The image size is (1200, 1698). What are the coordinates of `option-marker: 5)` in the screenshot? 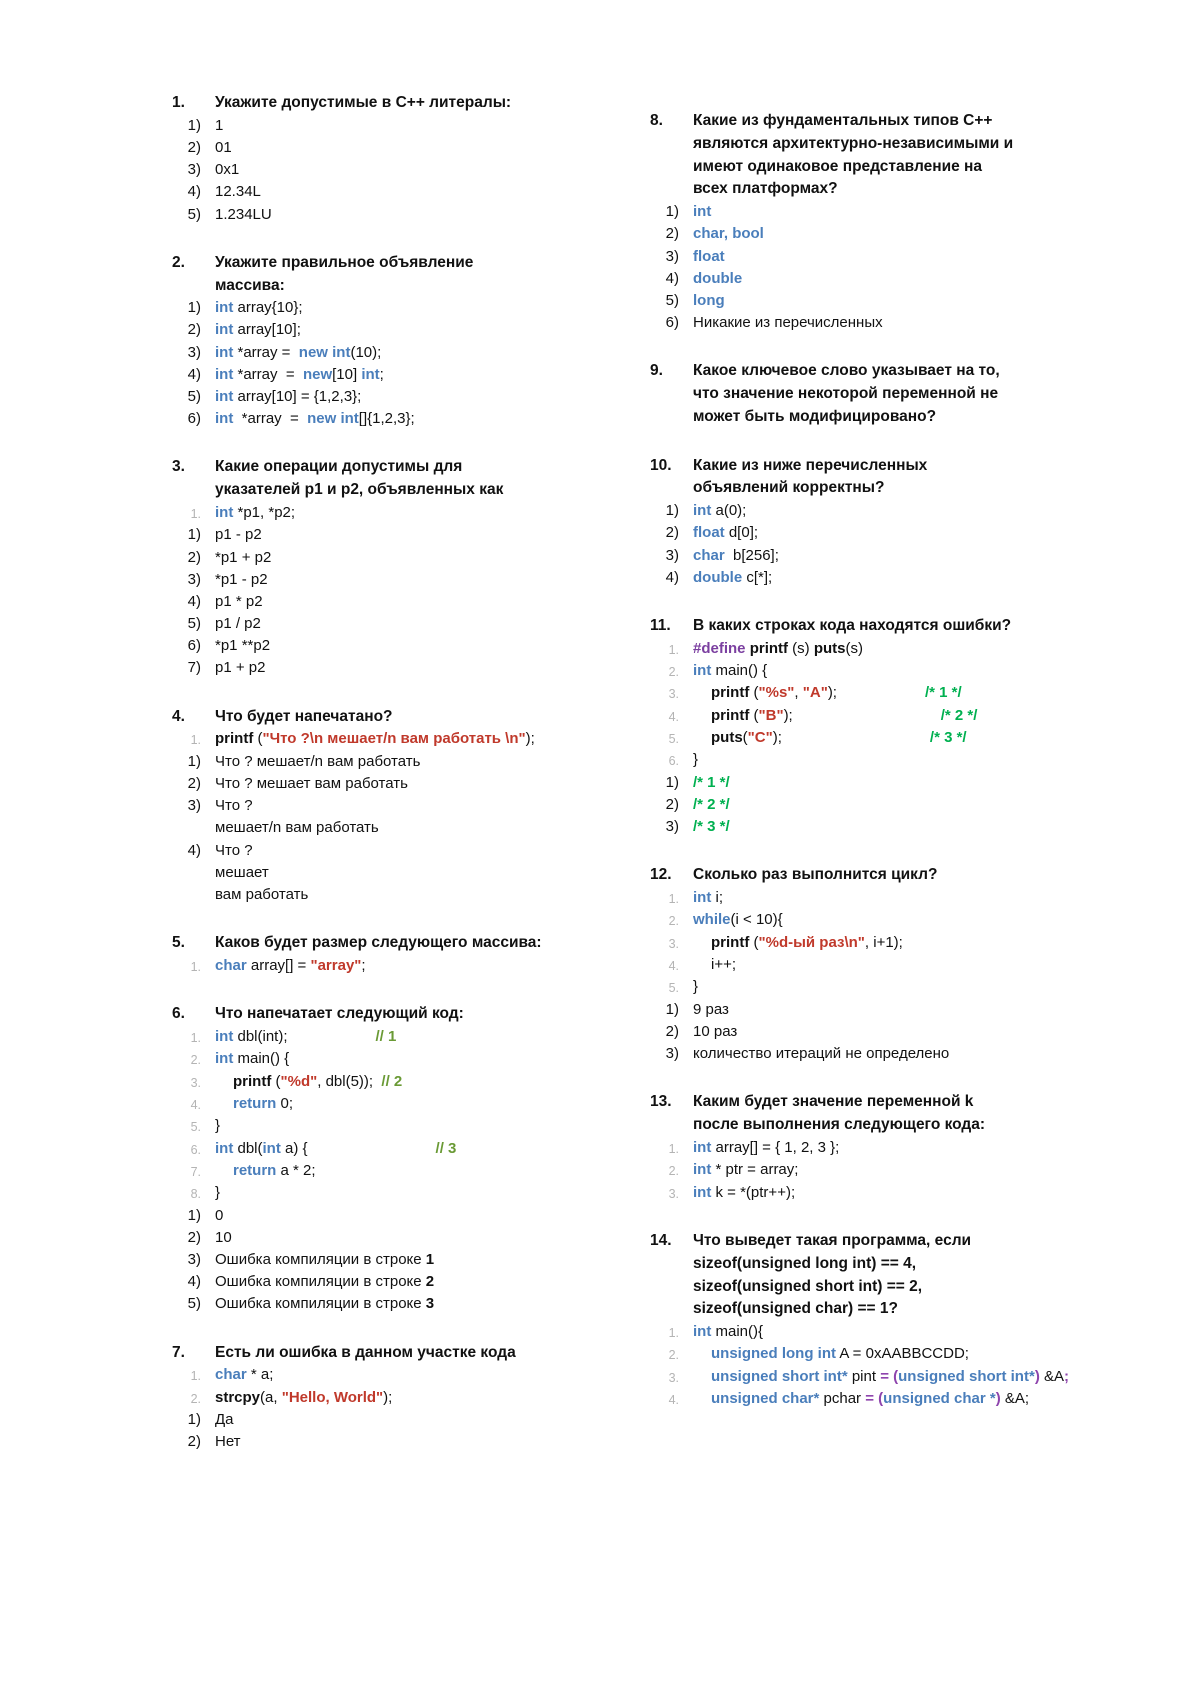 It's located at (194, 1304).